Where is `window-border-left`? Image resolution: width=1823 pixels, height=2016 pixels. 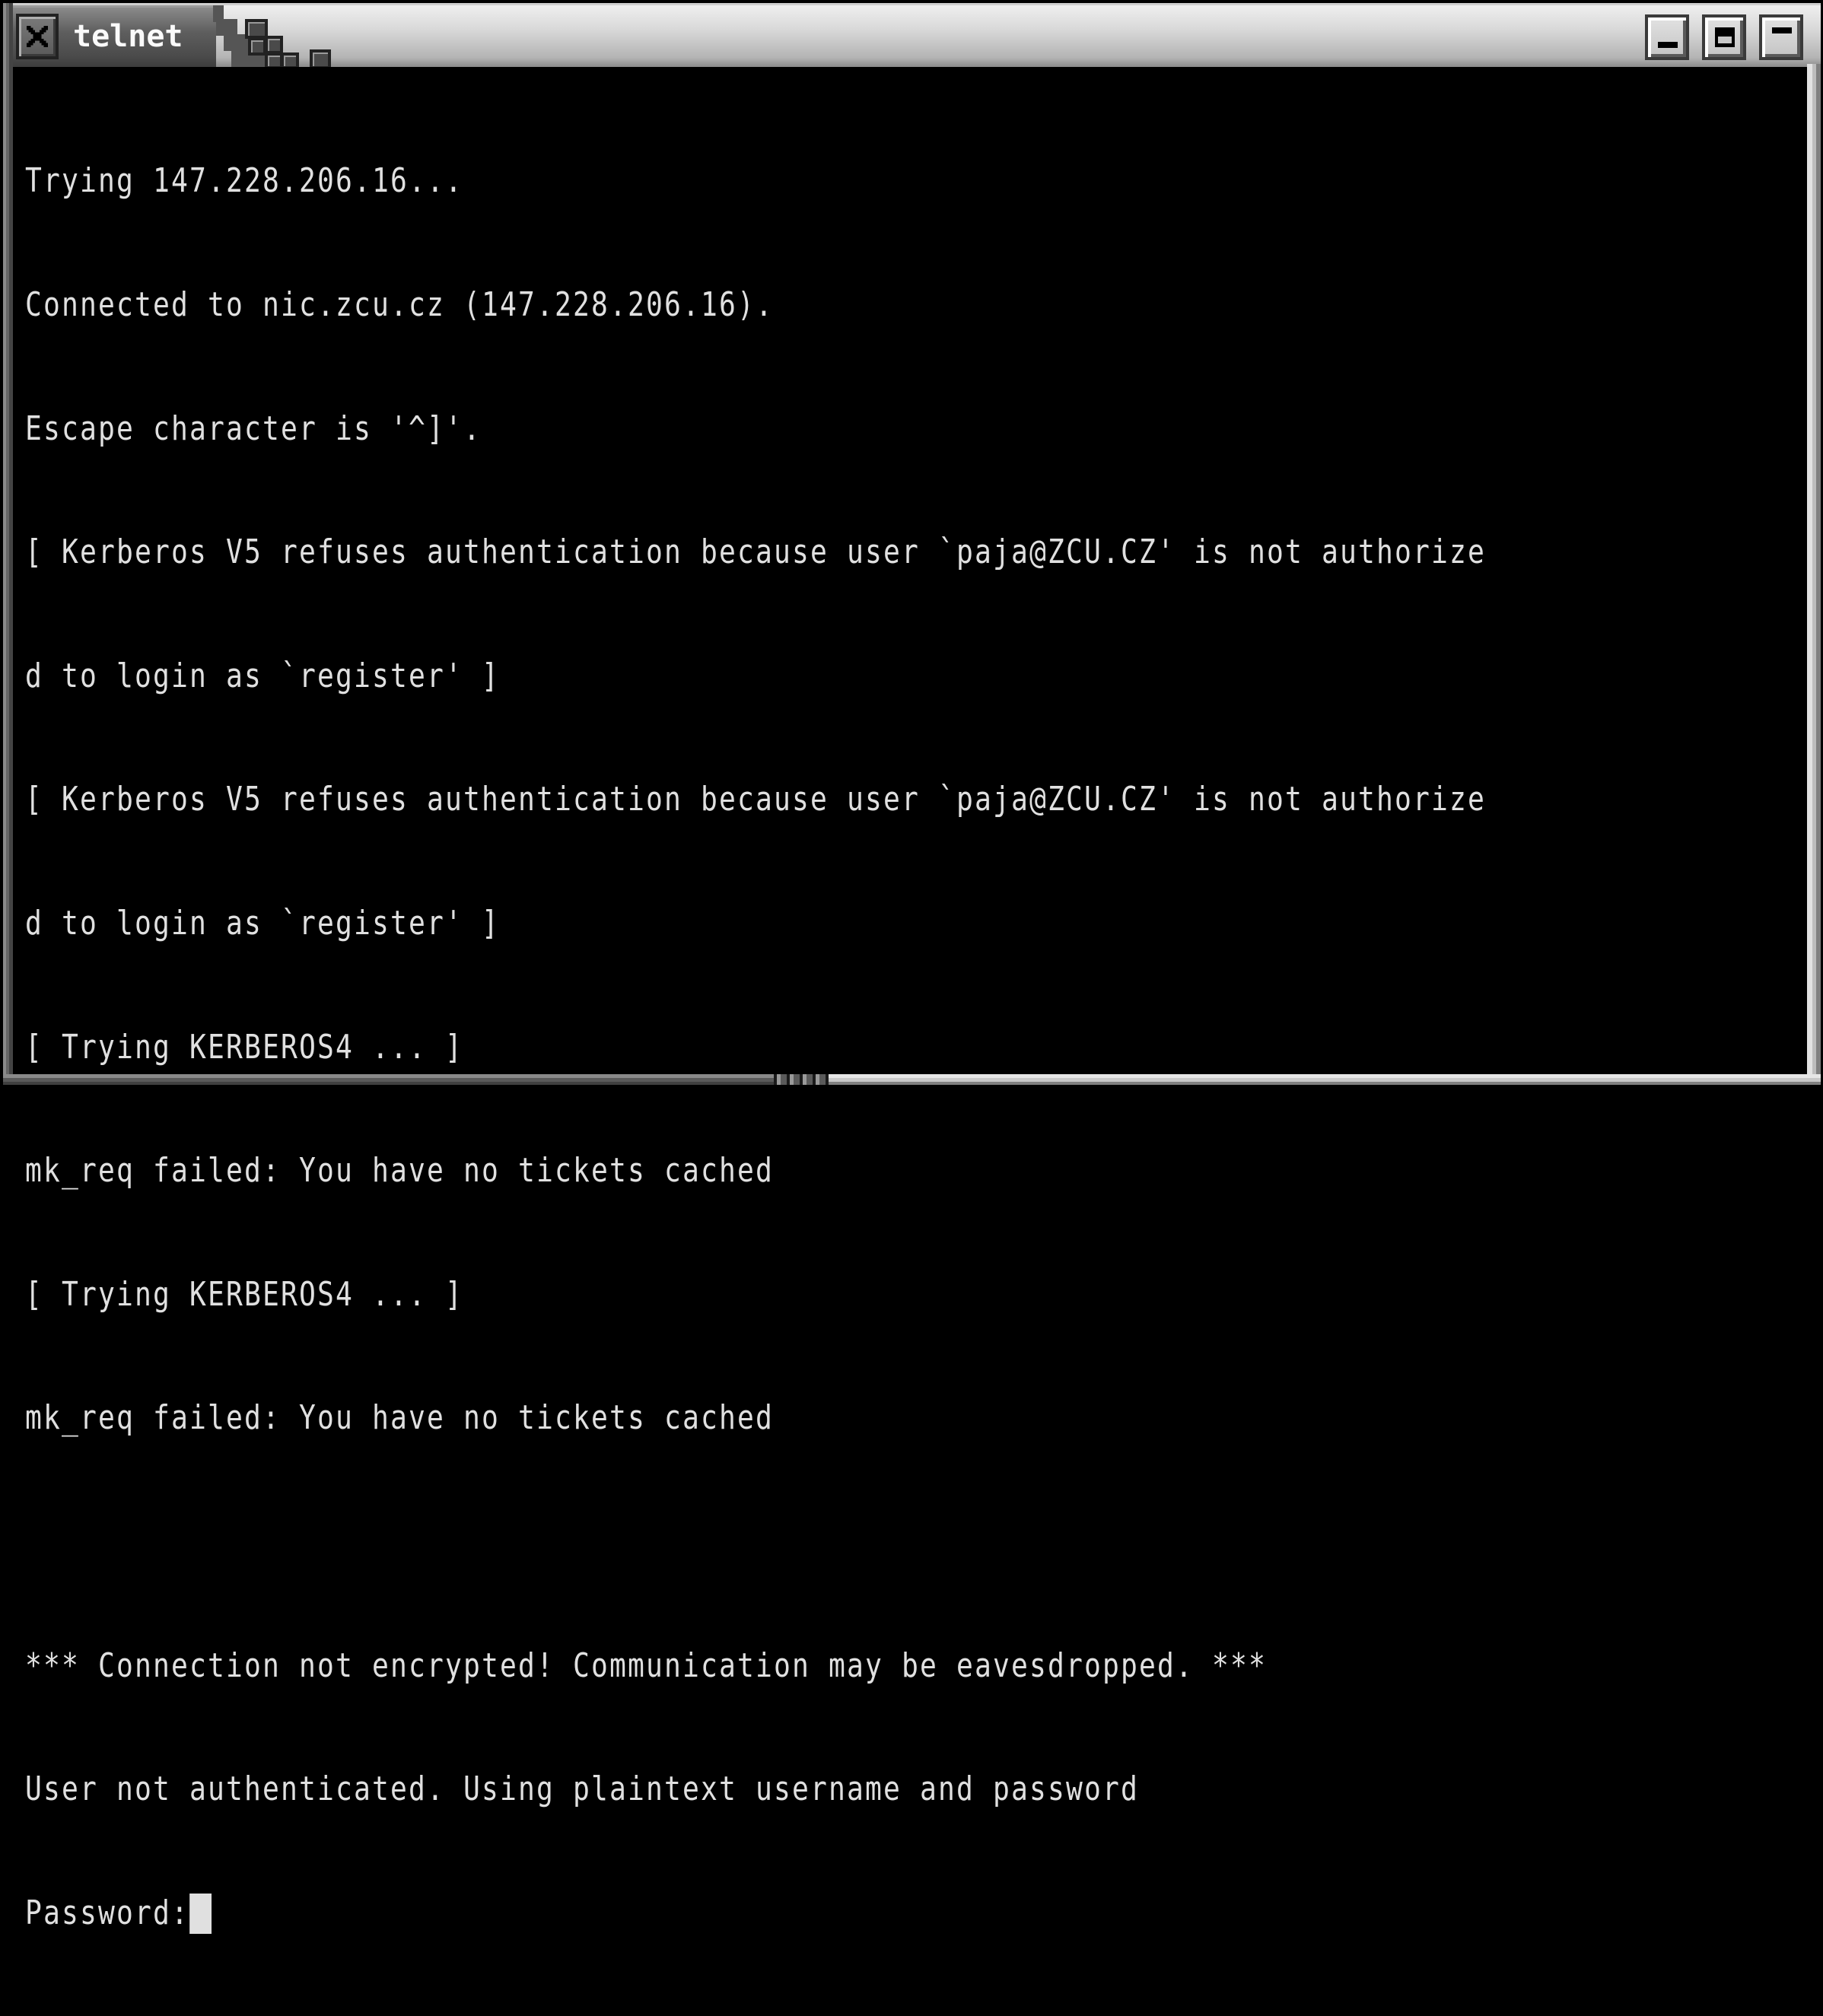 window-border-left is located at coordinates (8, 544).